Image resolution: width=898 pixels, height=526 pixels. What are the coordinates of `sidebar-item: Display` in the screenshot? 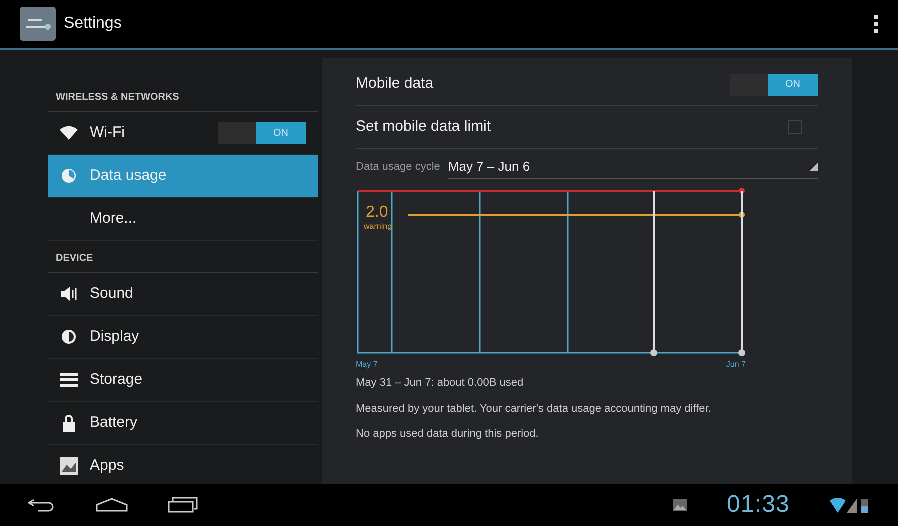 It's located at (183, 337).